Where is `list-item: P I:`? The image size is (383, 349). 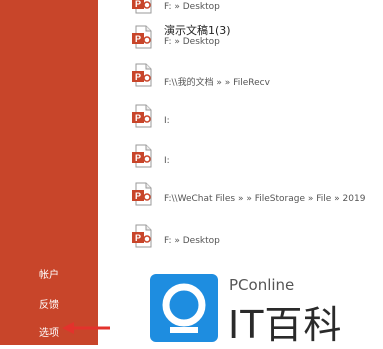
list-item: P I: is located at coordinates (240, 120).